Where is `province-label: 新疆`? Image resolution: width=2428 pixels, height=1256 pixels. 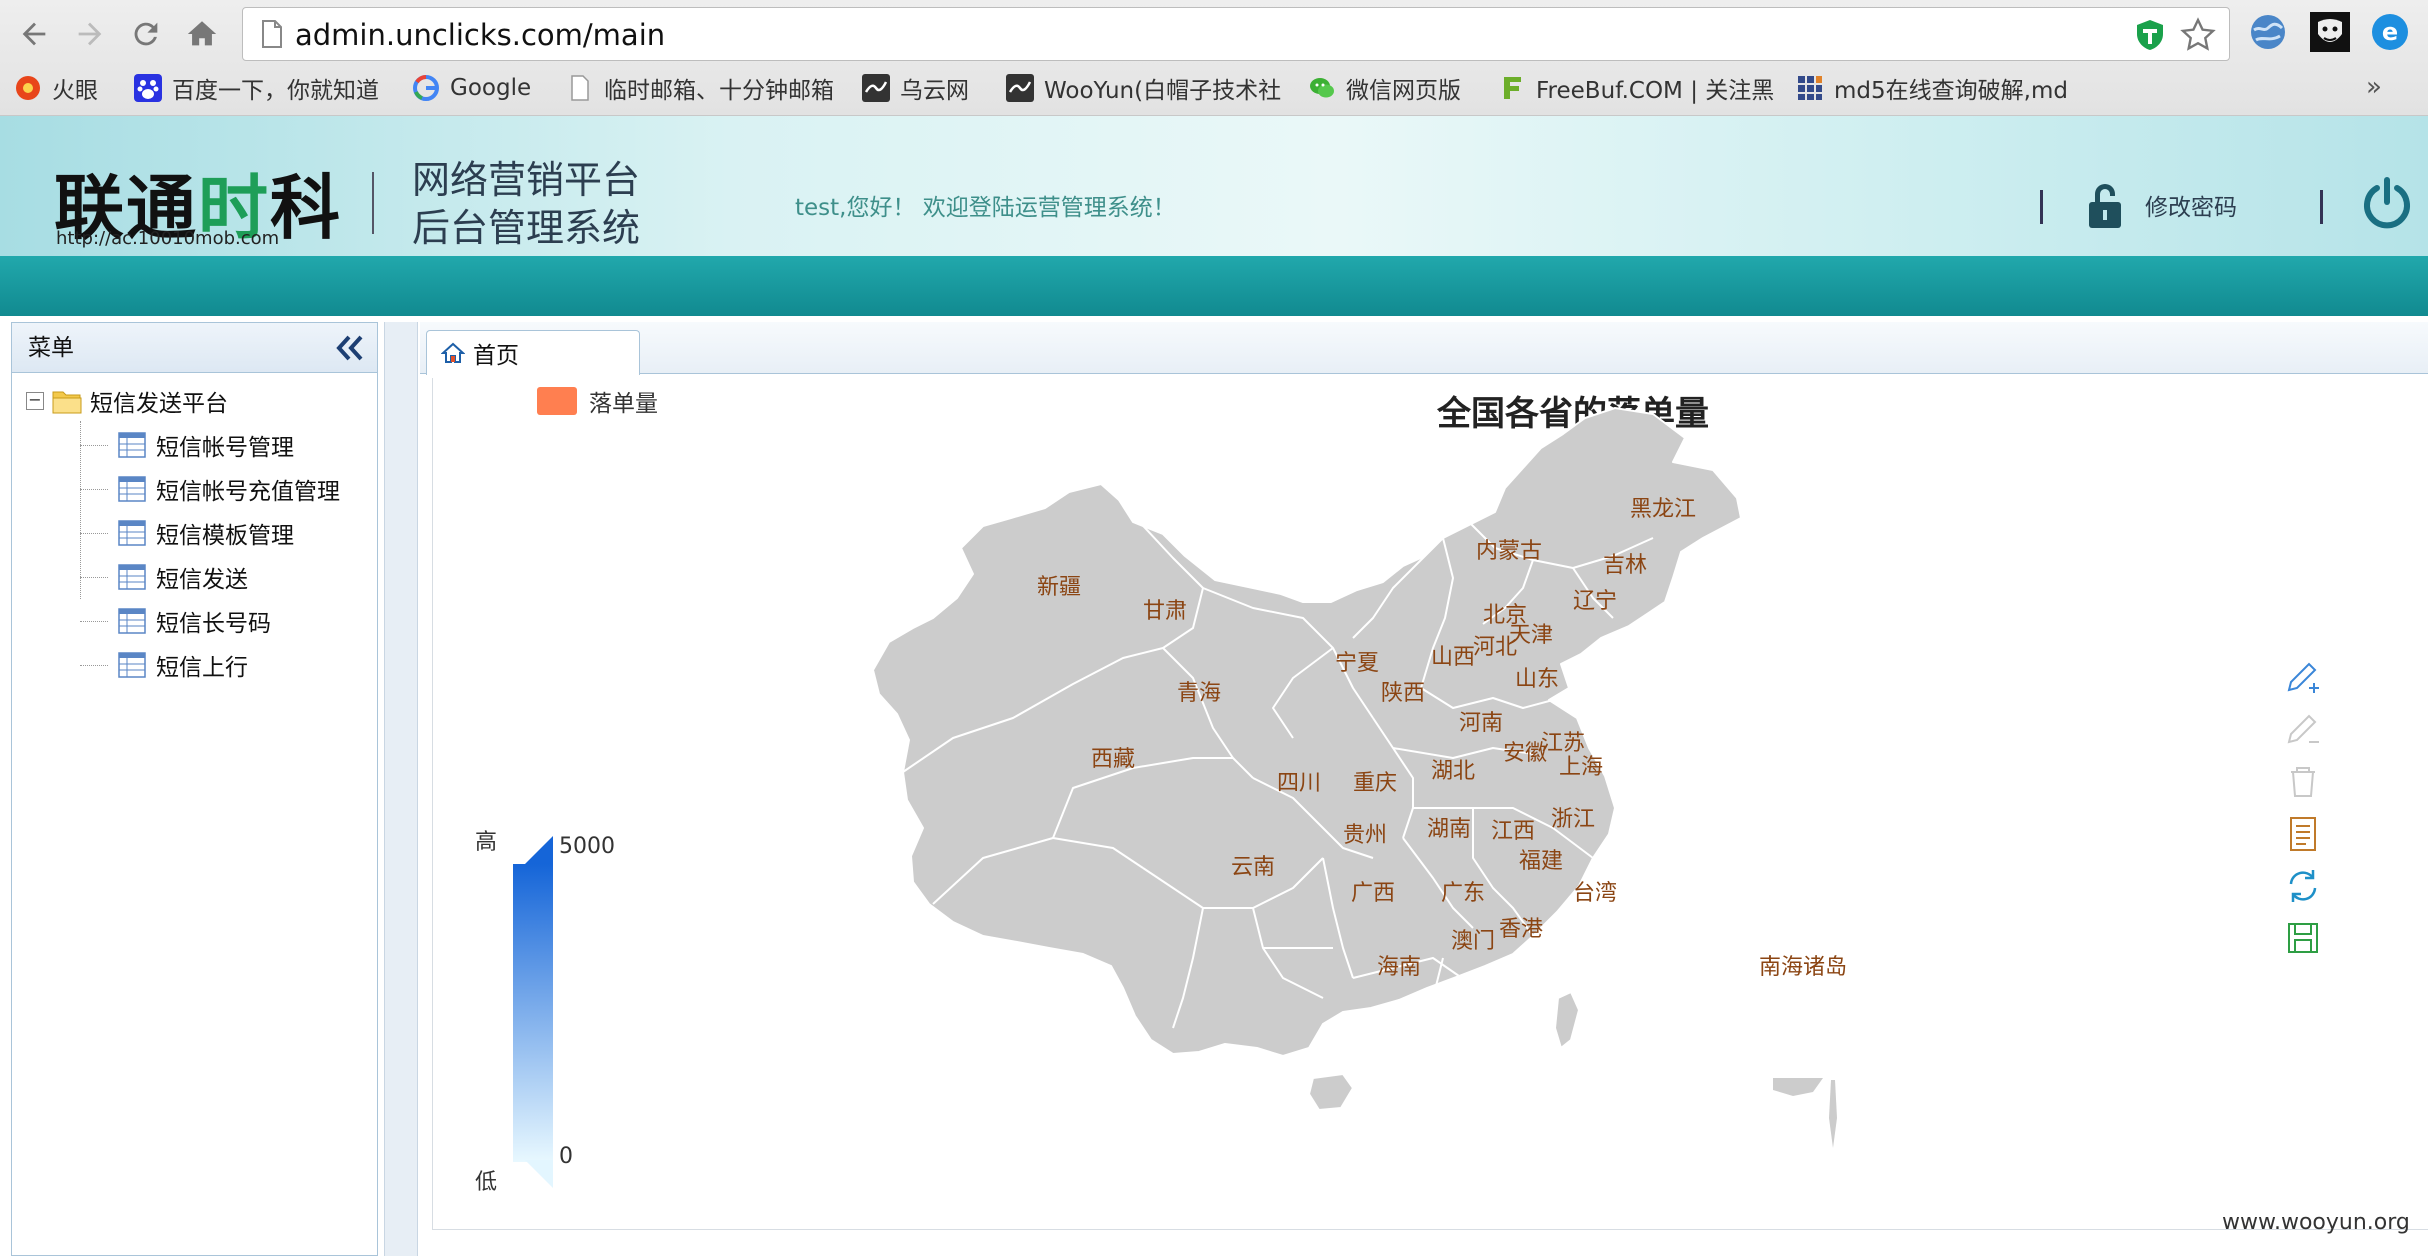 province-label: 新疆 is located at coordinates (1059, 587).